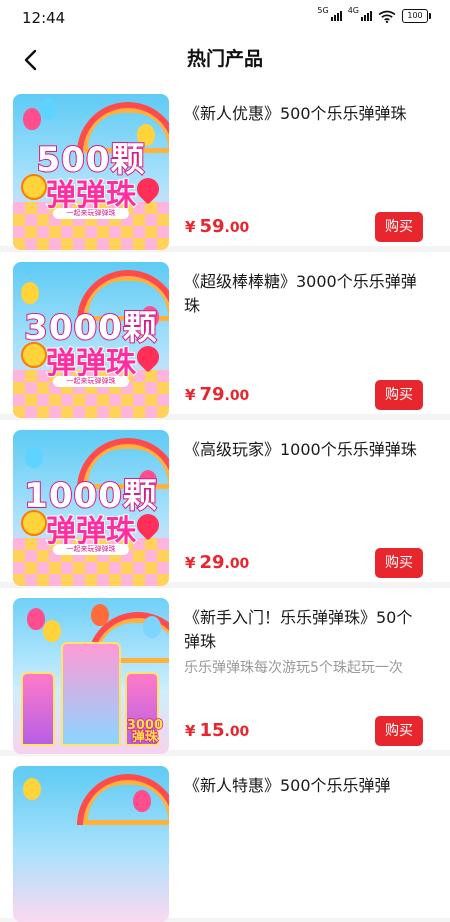 The image size is (450, 922). I want to click on page-title: 热门产品, so click(224, 59).